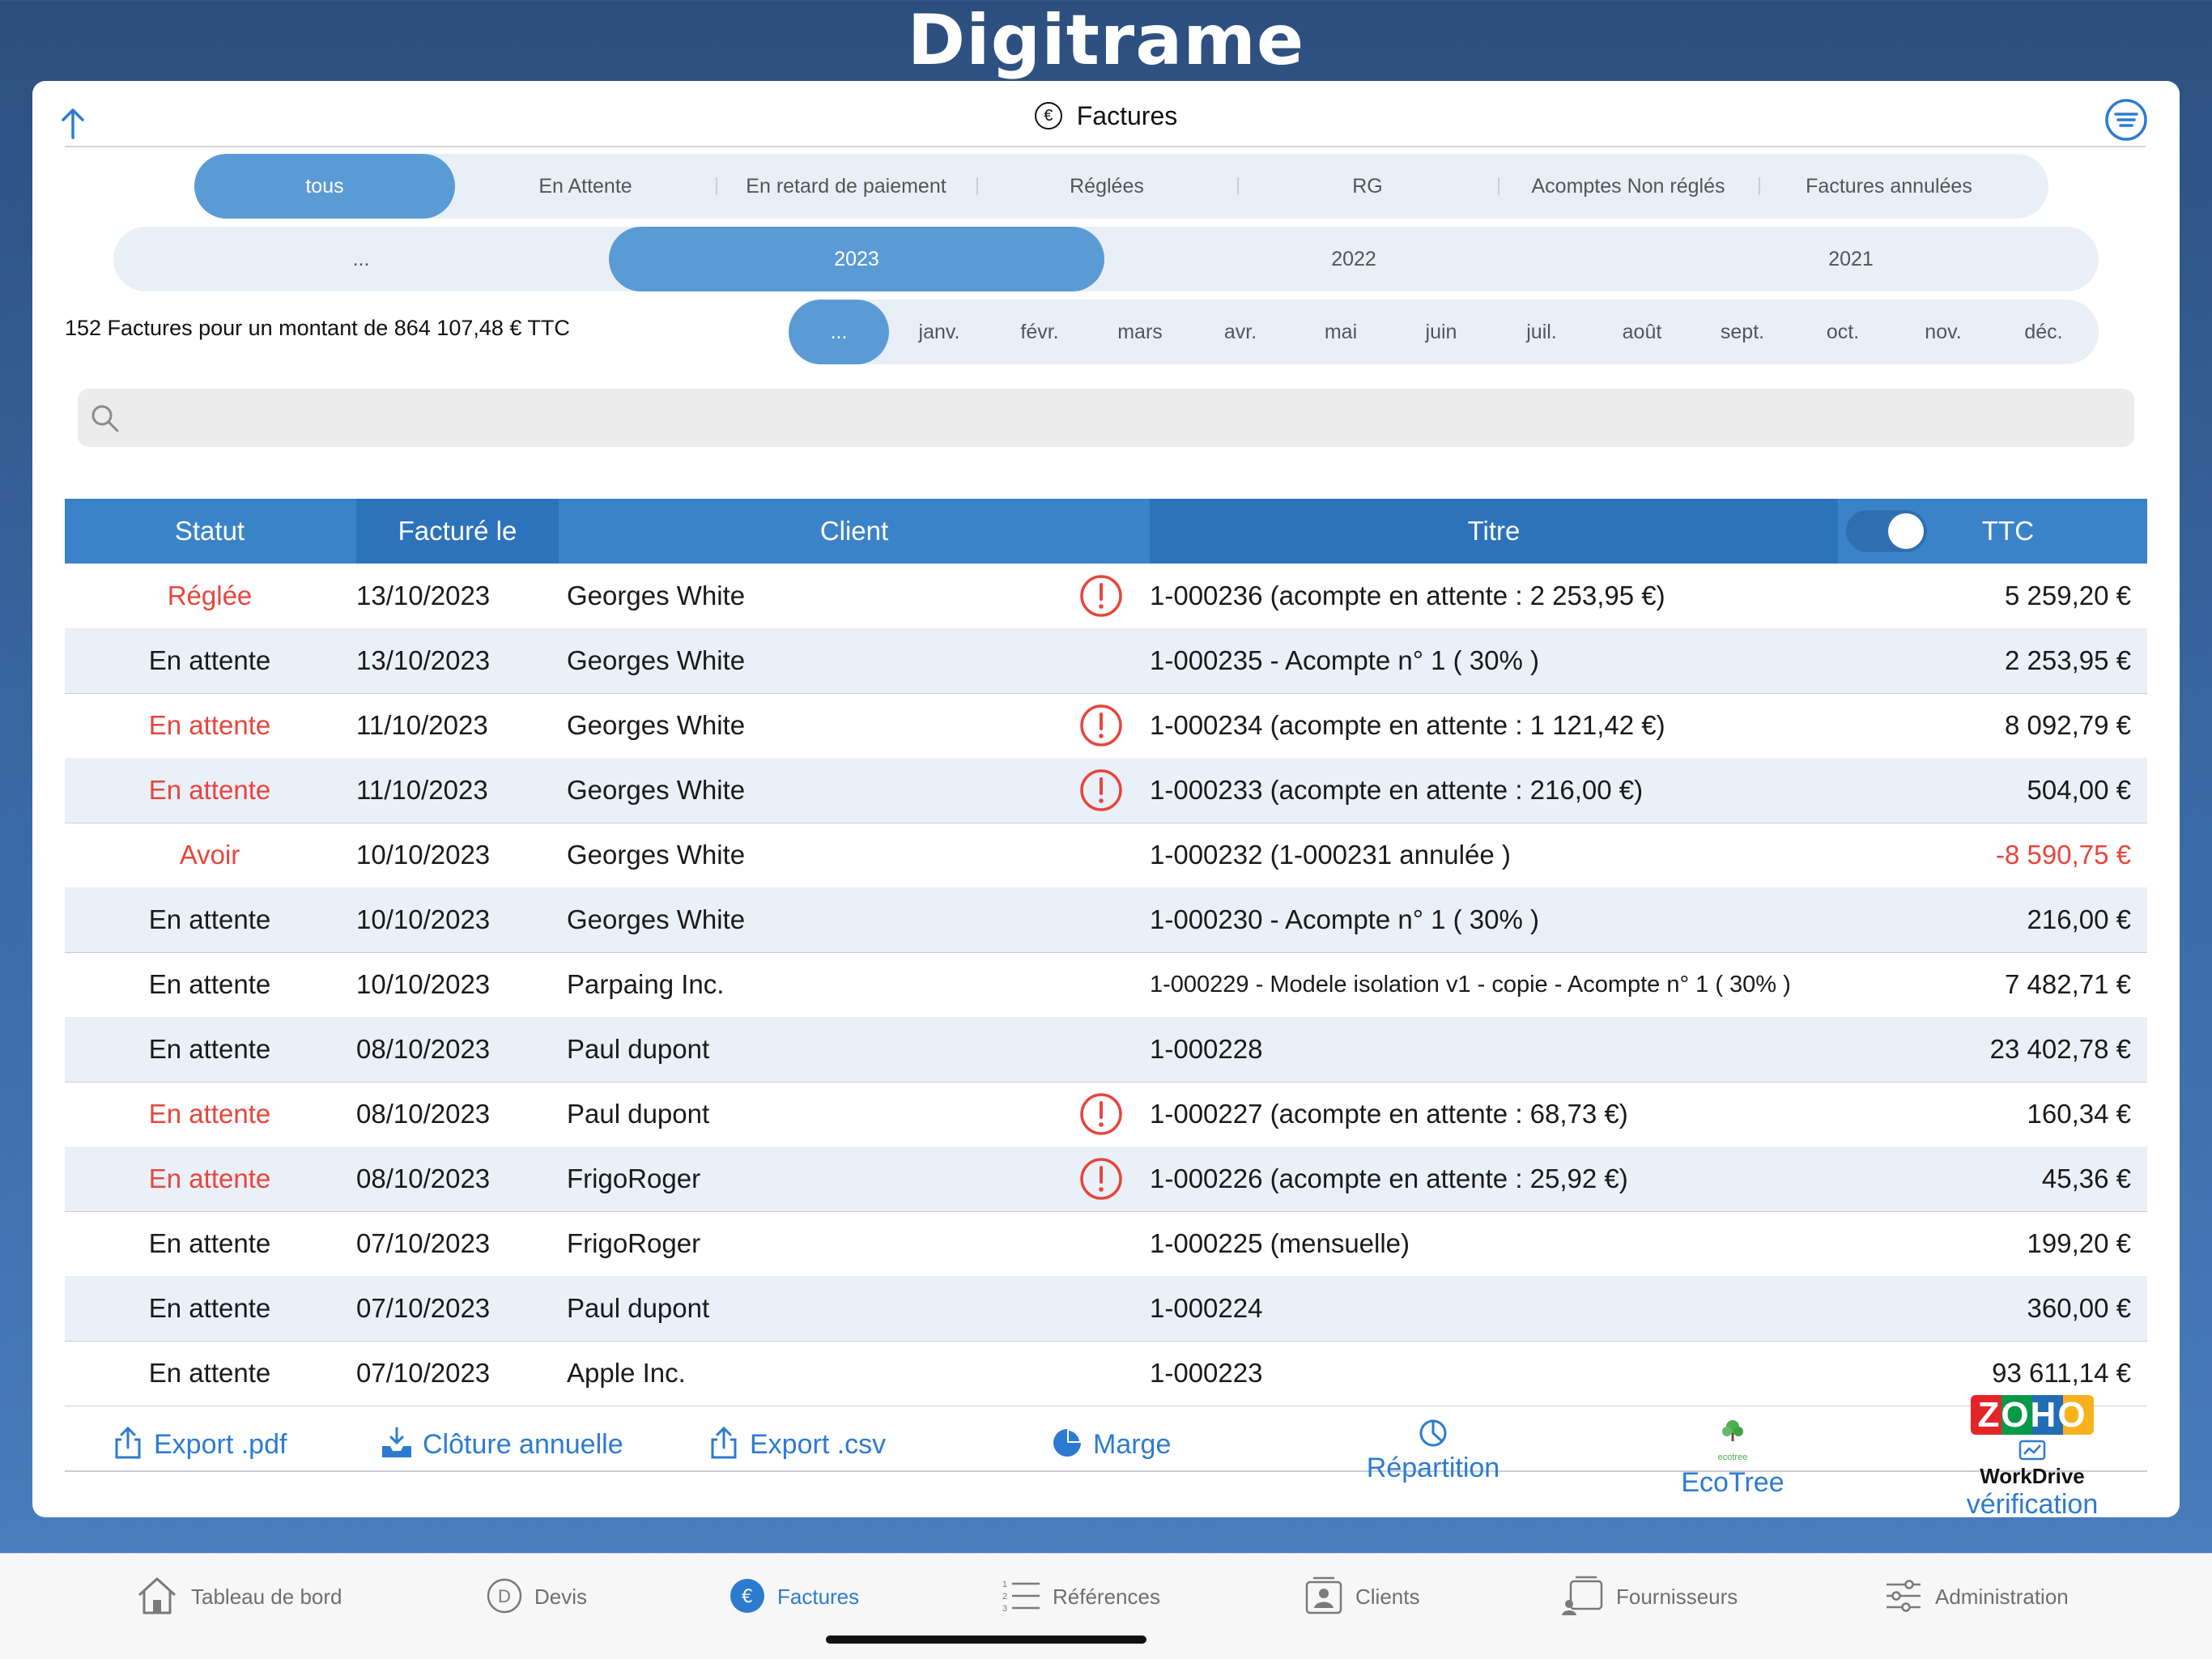  What do you see at coordinates (2032, 1456) in the screenshot?
I see `zoho-workdrive-button: ZOHO WorkDrive vérification` at bounding box center [2032, 1456].